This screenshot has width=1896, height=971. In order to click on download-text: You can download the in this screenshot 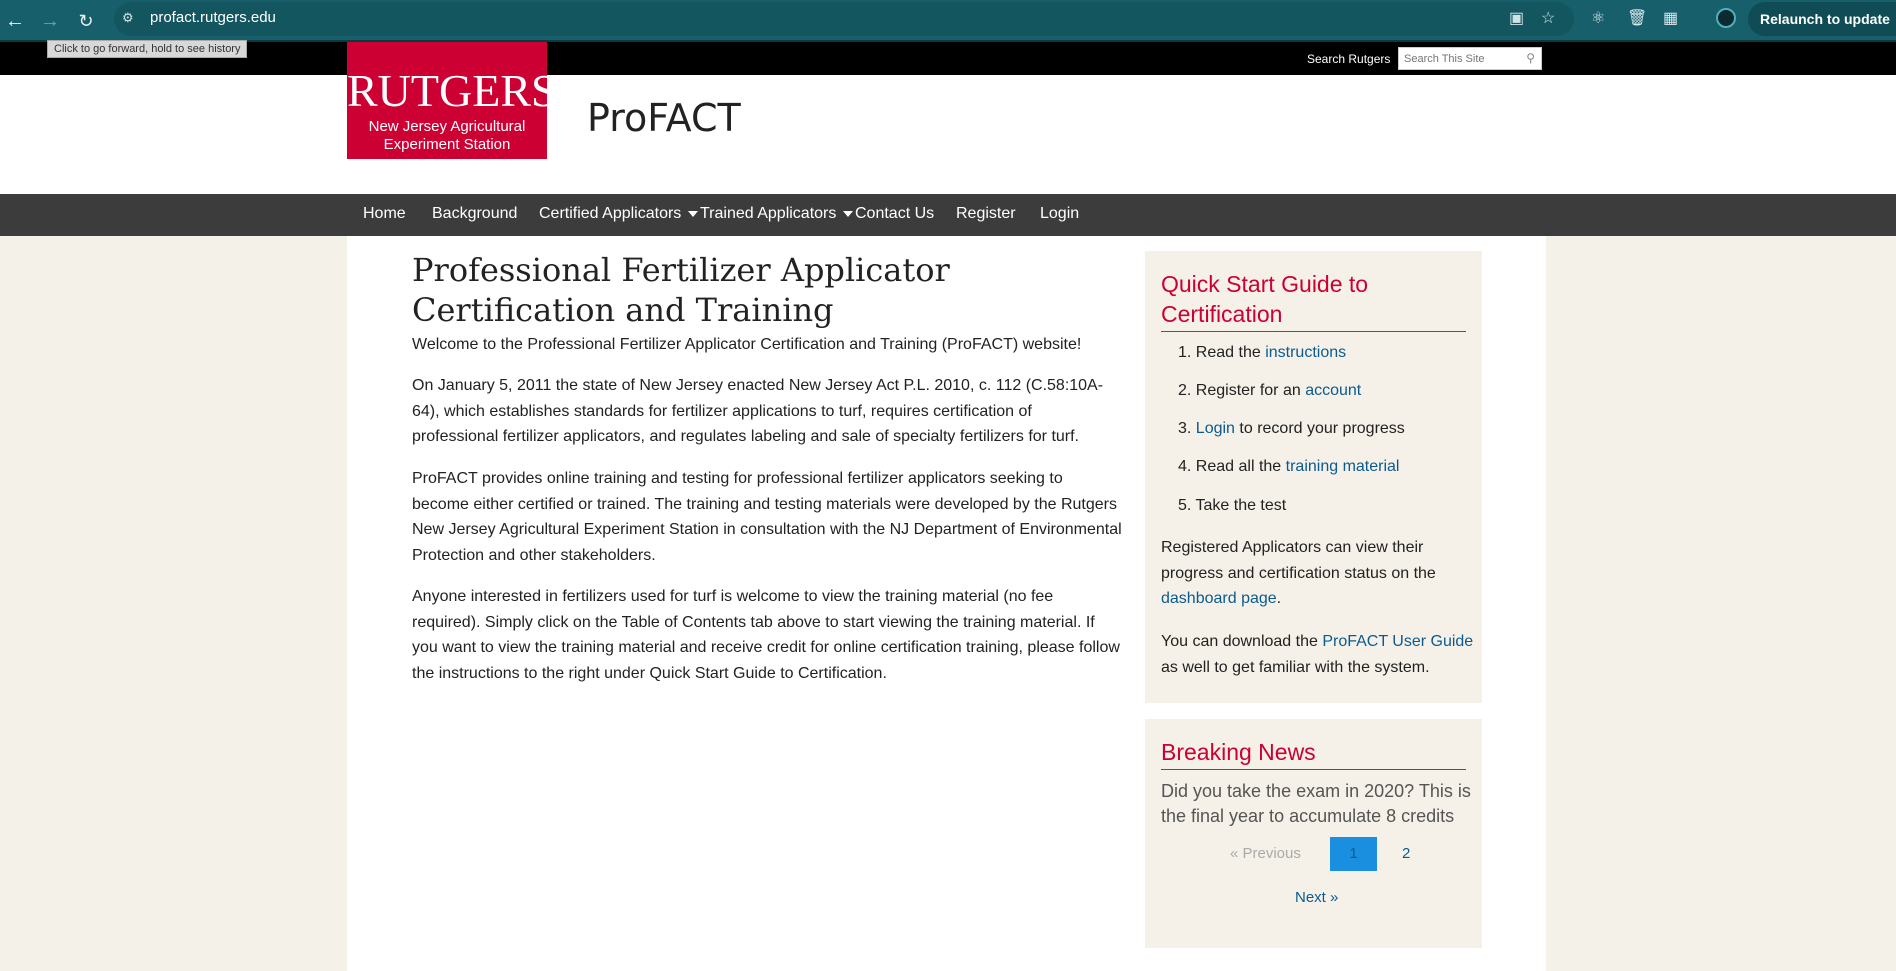, I will do `click(1239, 641)`.